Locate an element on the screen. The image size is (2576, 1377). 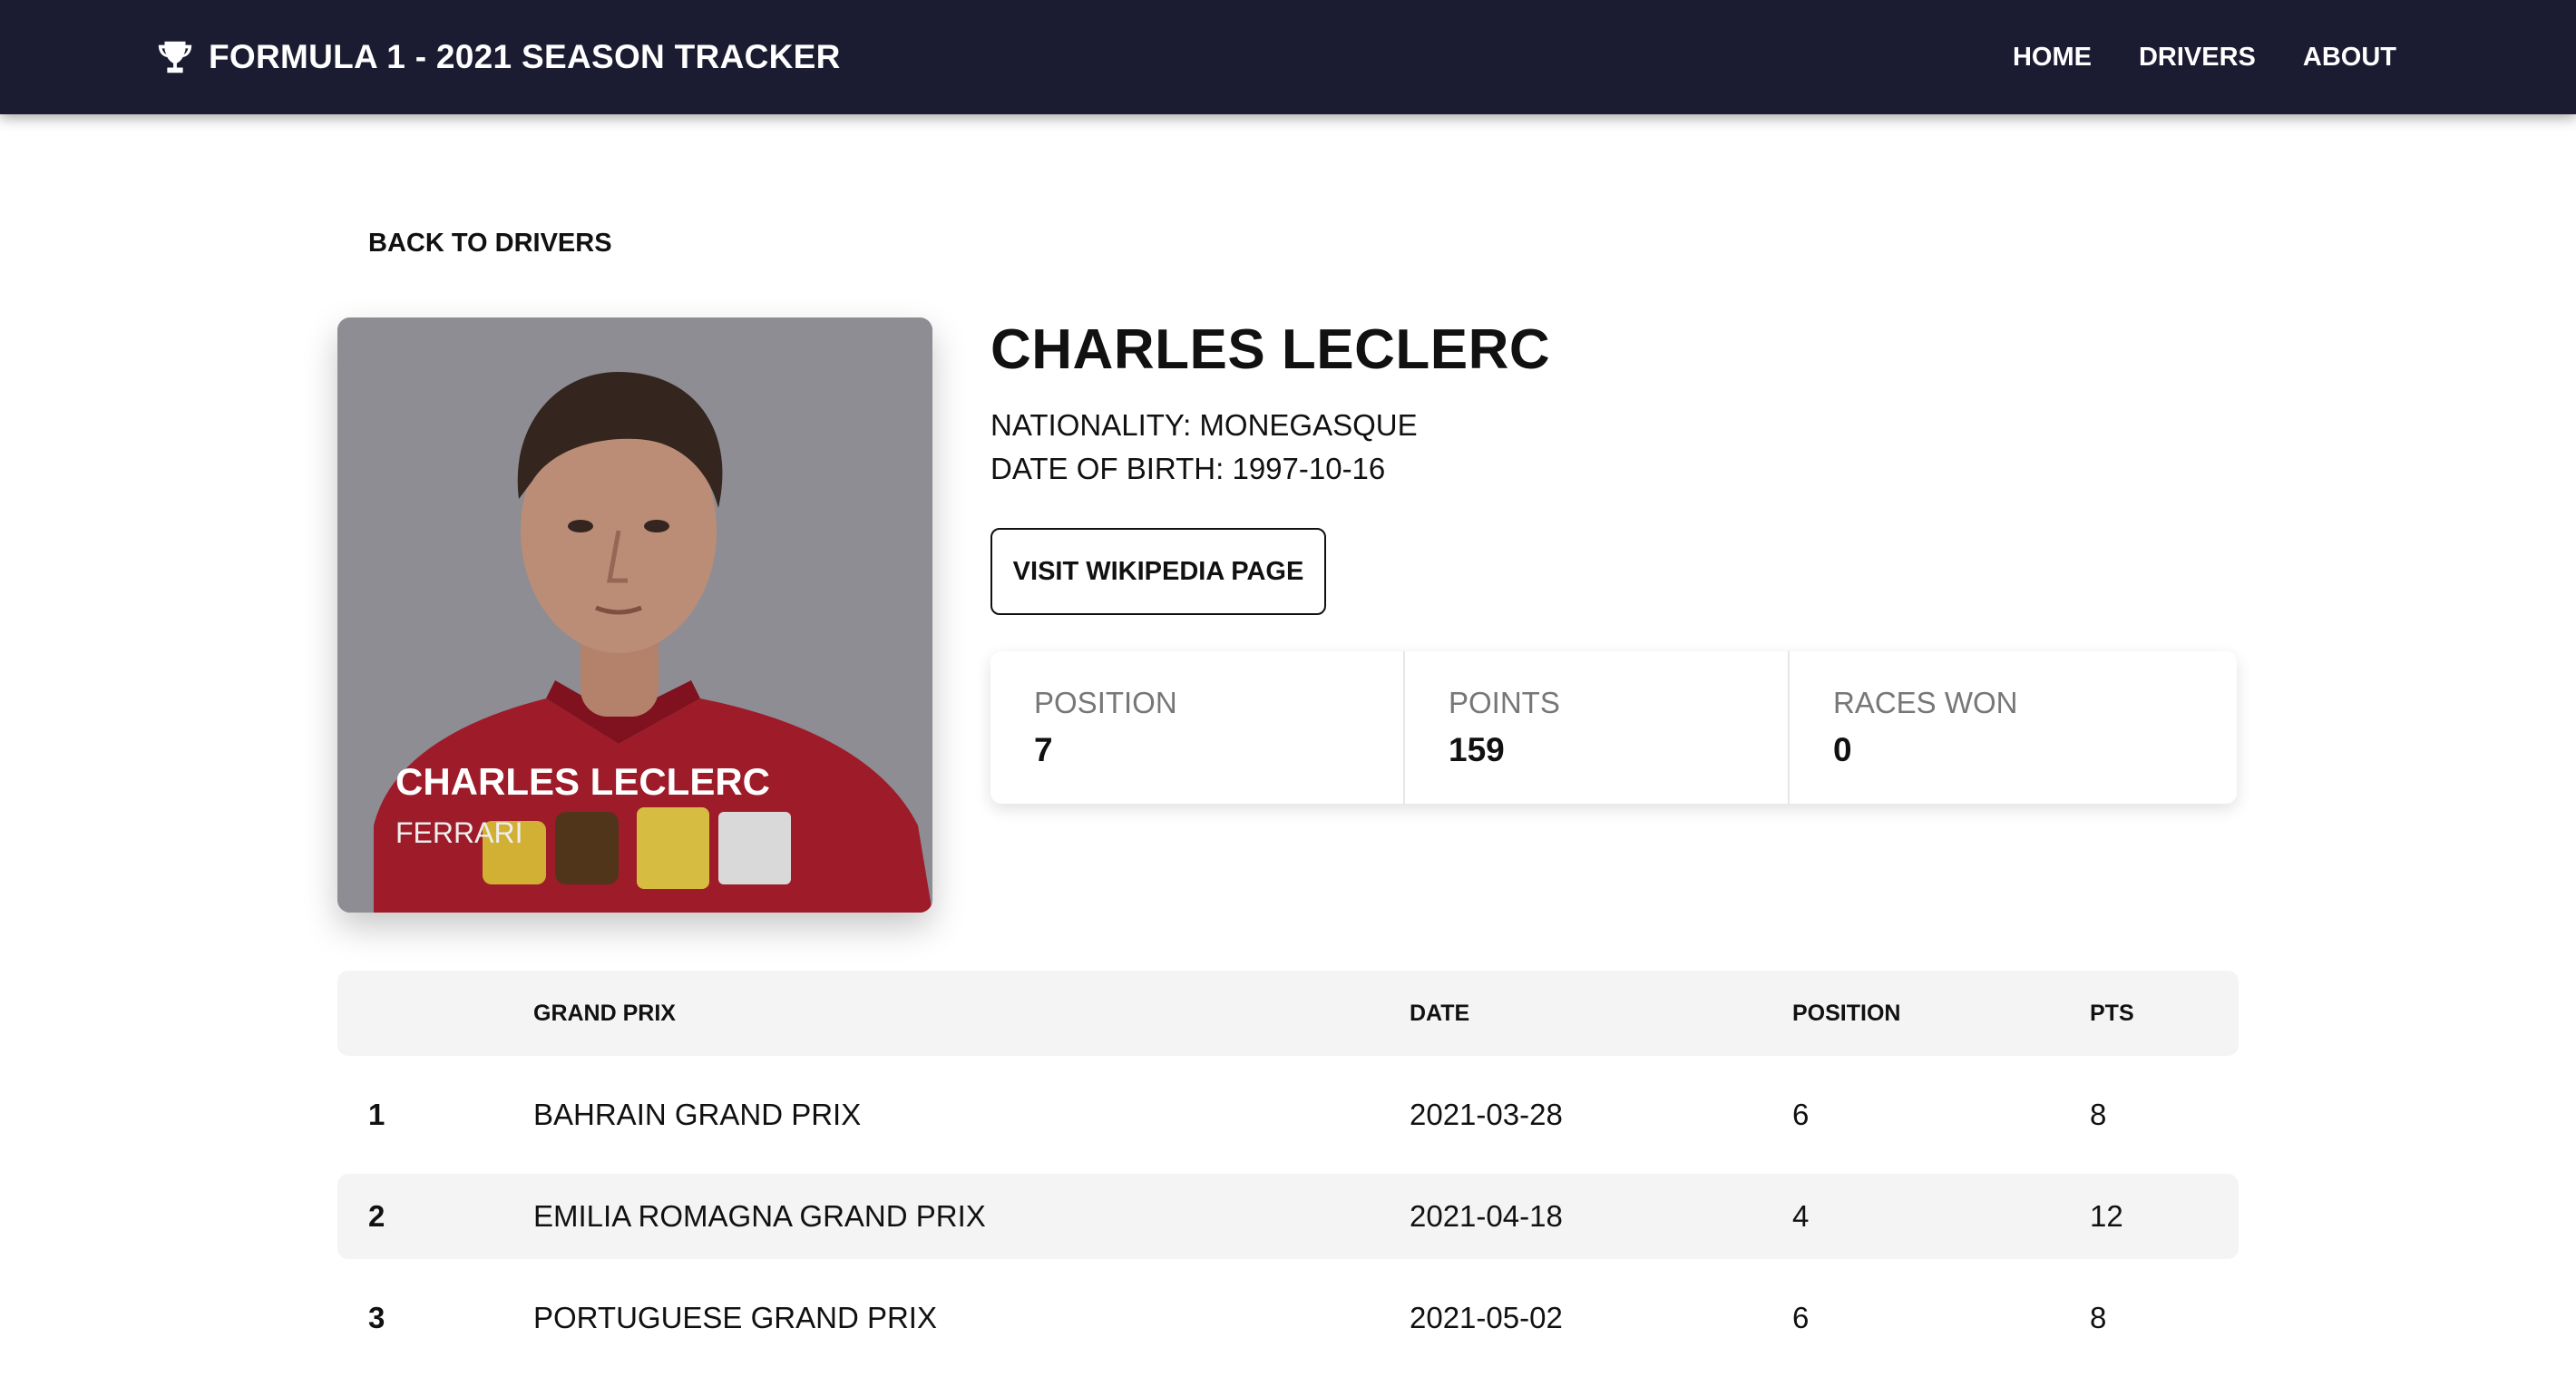
cell-date: 2021-04-18 is located at coordinates (1486, 1216).